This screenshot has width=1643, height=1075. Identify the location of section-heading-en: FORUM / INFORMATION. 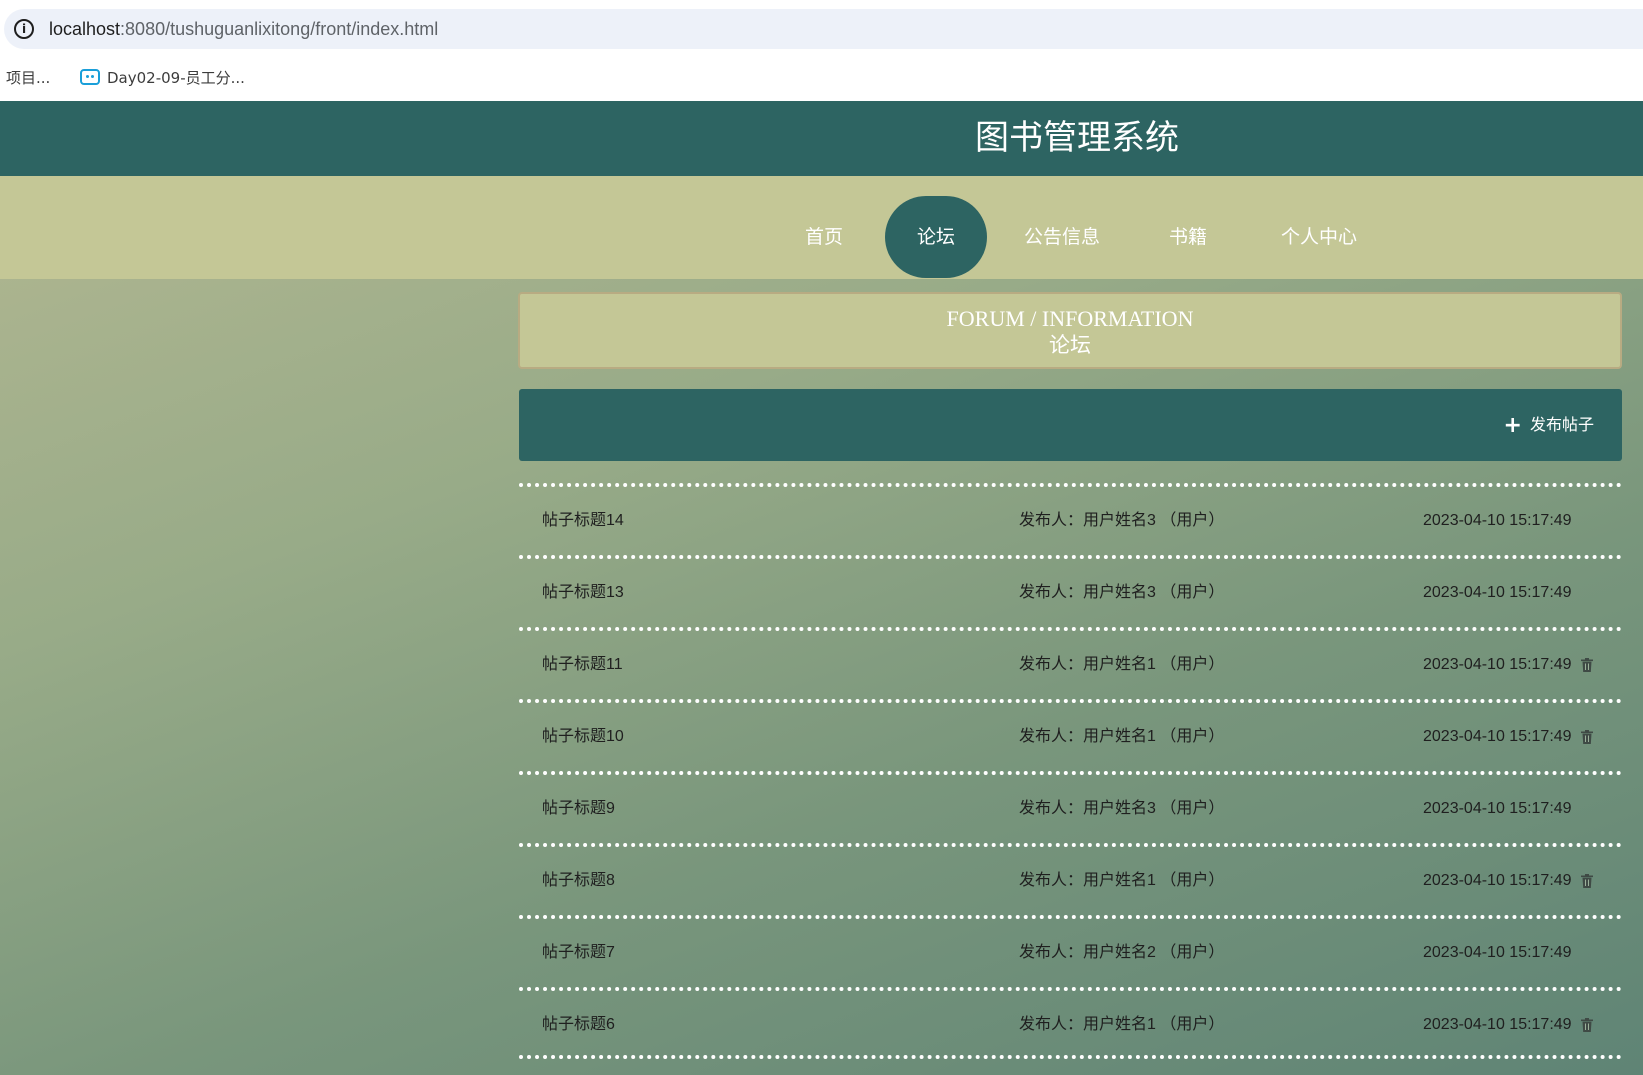
(1070, 318).